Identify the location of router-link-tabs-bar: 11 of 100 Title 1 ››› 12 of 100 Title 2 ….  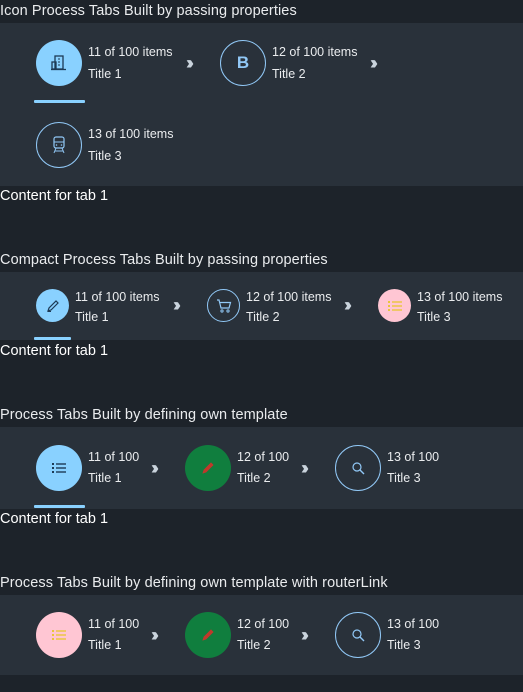
(261, 635).